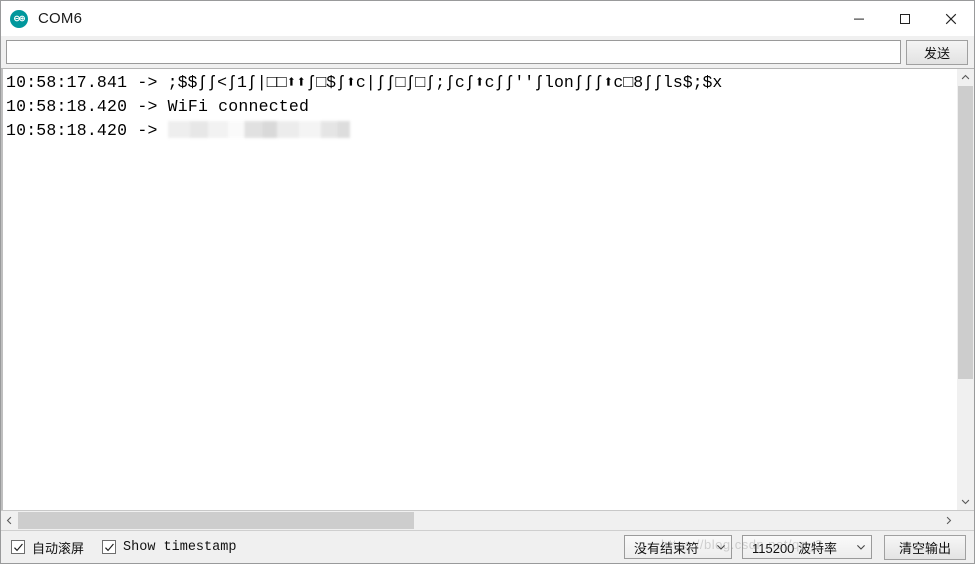 The image size is (975, 564). Describe the element at coordinates (948, 520) in the screenshot. I see `chevron-right-icon` at that location.